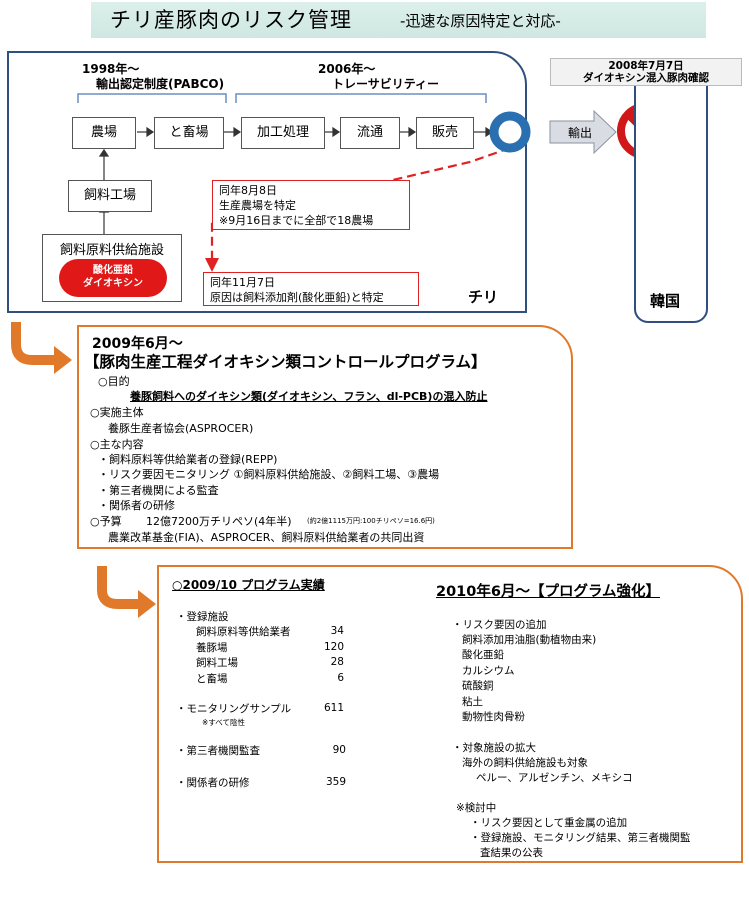  Describe the element at coordinates (113, 278) in the screenshot. I see `contamination-blob: 酸化亜鉛 ダイオキシン` at that location.